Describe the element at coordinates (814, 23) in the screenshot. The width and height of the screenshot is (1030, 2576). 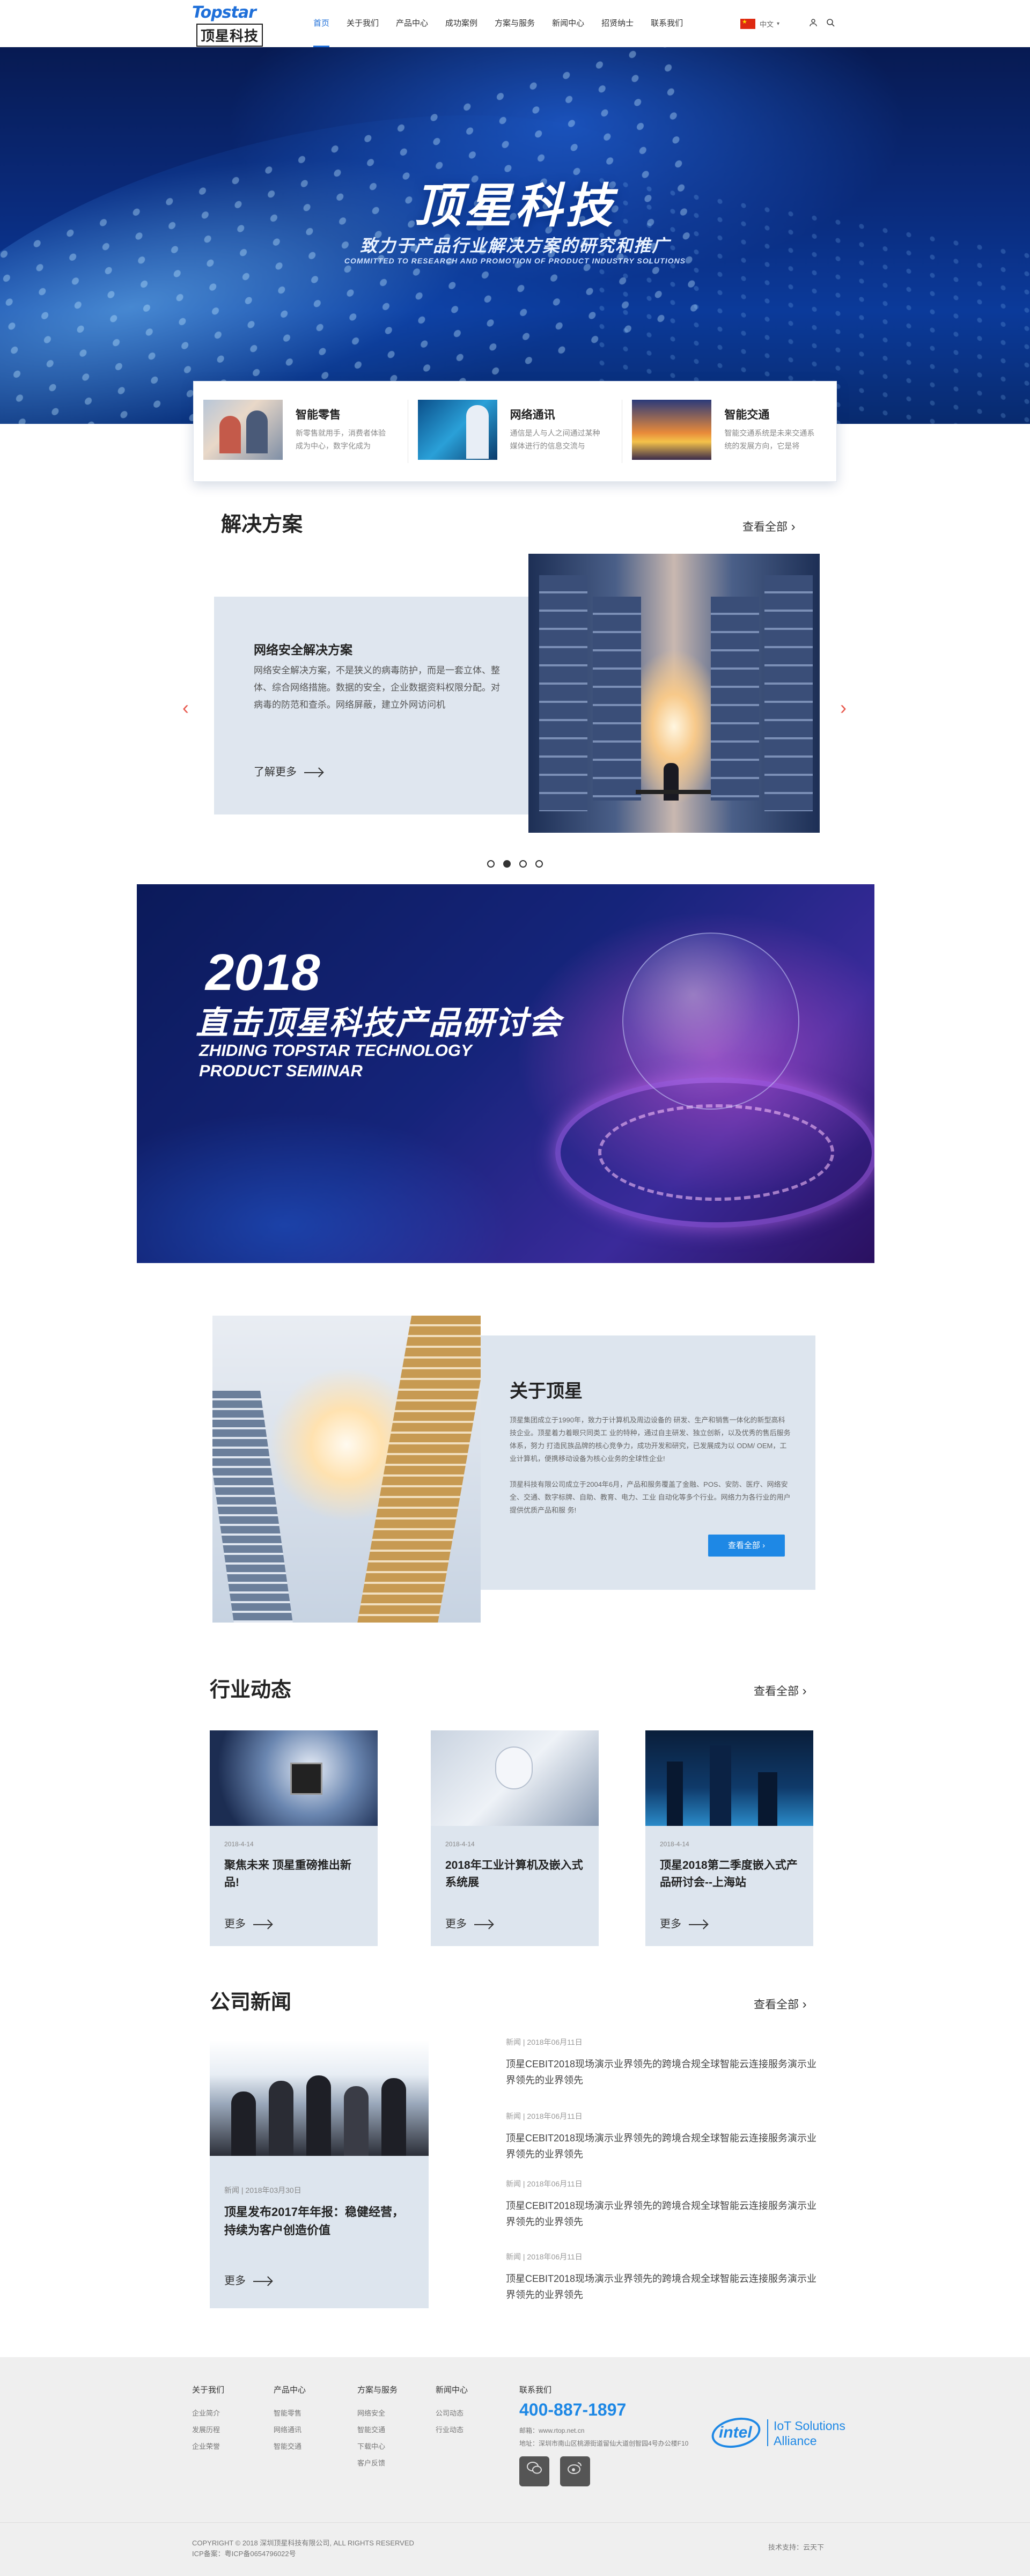
I see `user-icon` at that location.